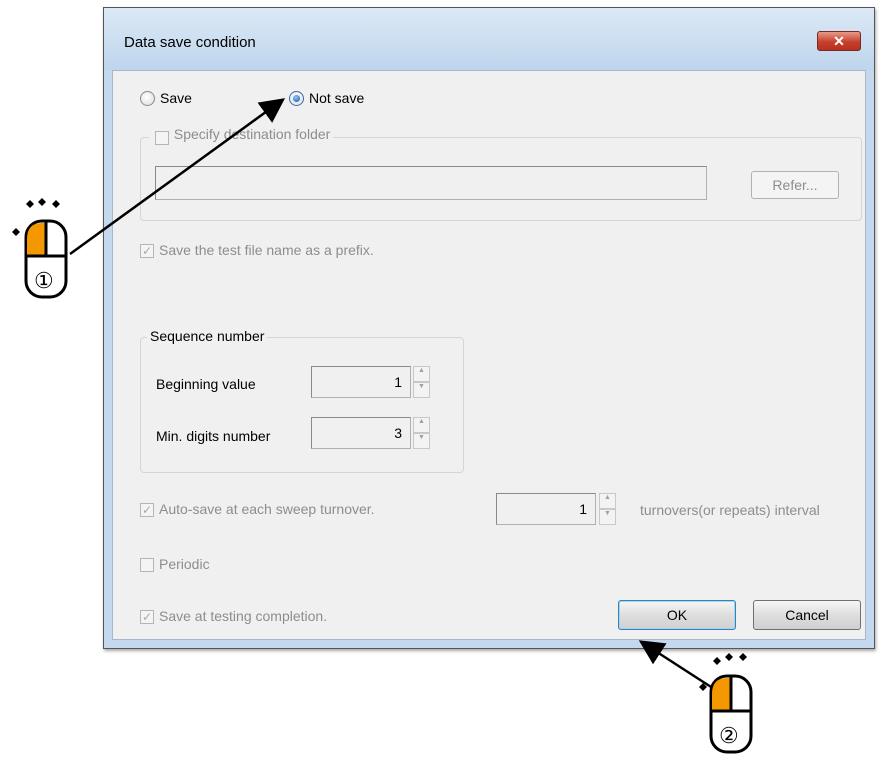  Describe the element at coordinates (729, 735) in the screenshot. I see `step2-marker: ②` at that location.